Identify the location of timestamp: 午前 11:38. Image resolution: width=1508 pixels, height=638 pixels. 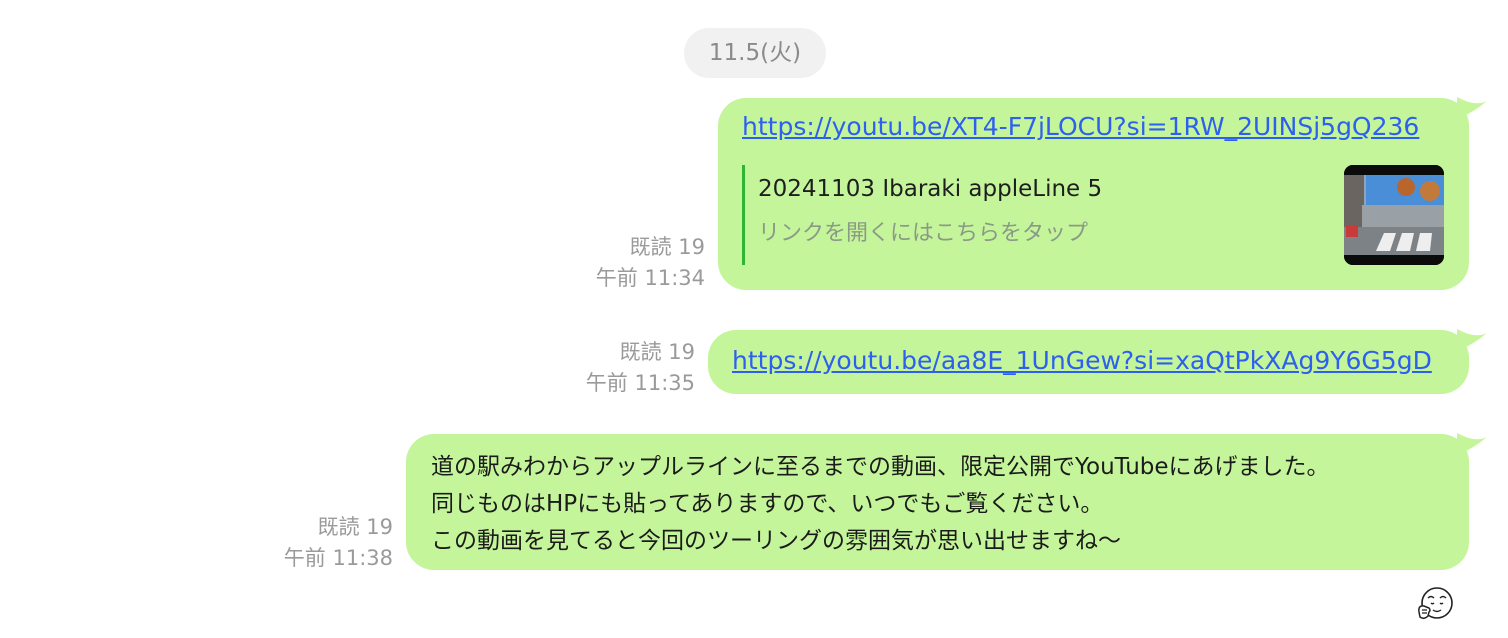
(338, 558).